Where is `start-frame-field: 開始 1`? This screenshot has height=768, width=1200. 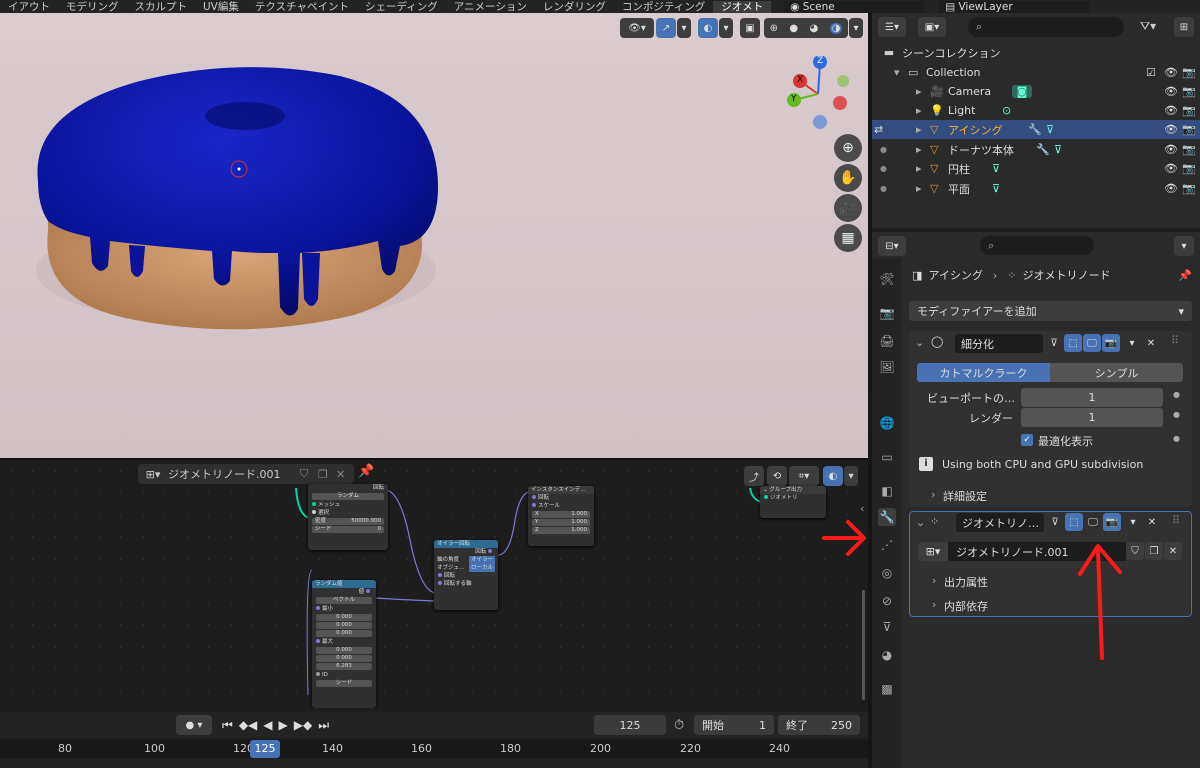
start-frame-field: 開始 1 is located at coordinates (734, 725).